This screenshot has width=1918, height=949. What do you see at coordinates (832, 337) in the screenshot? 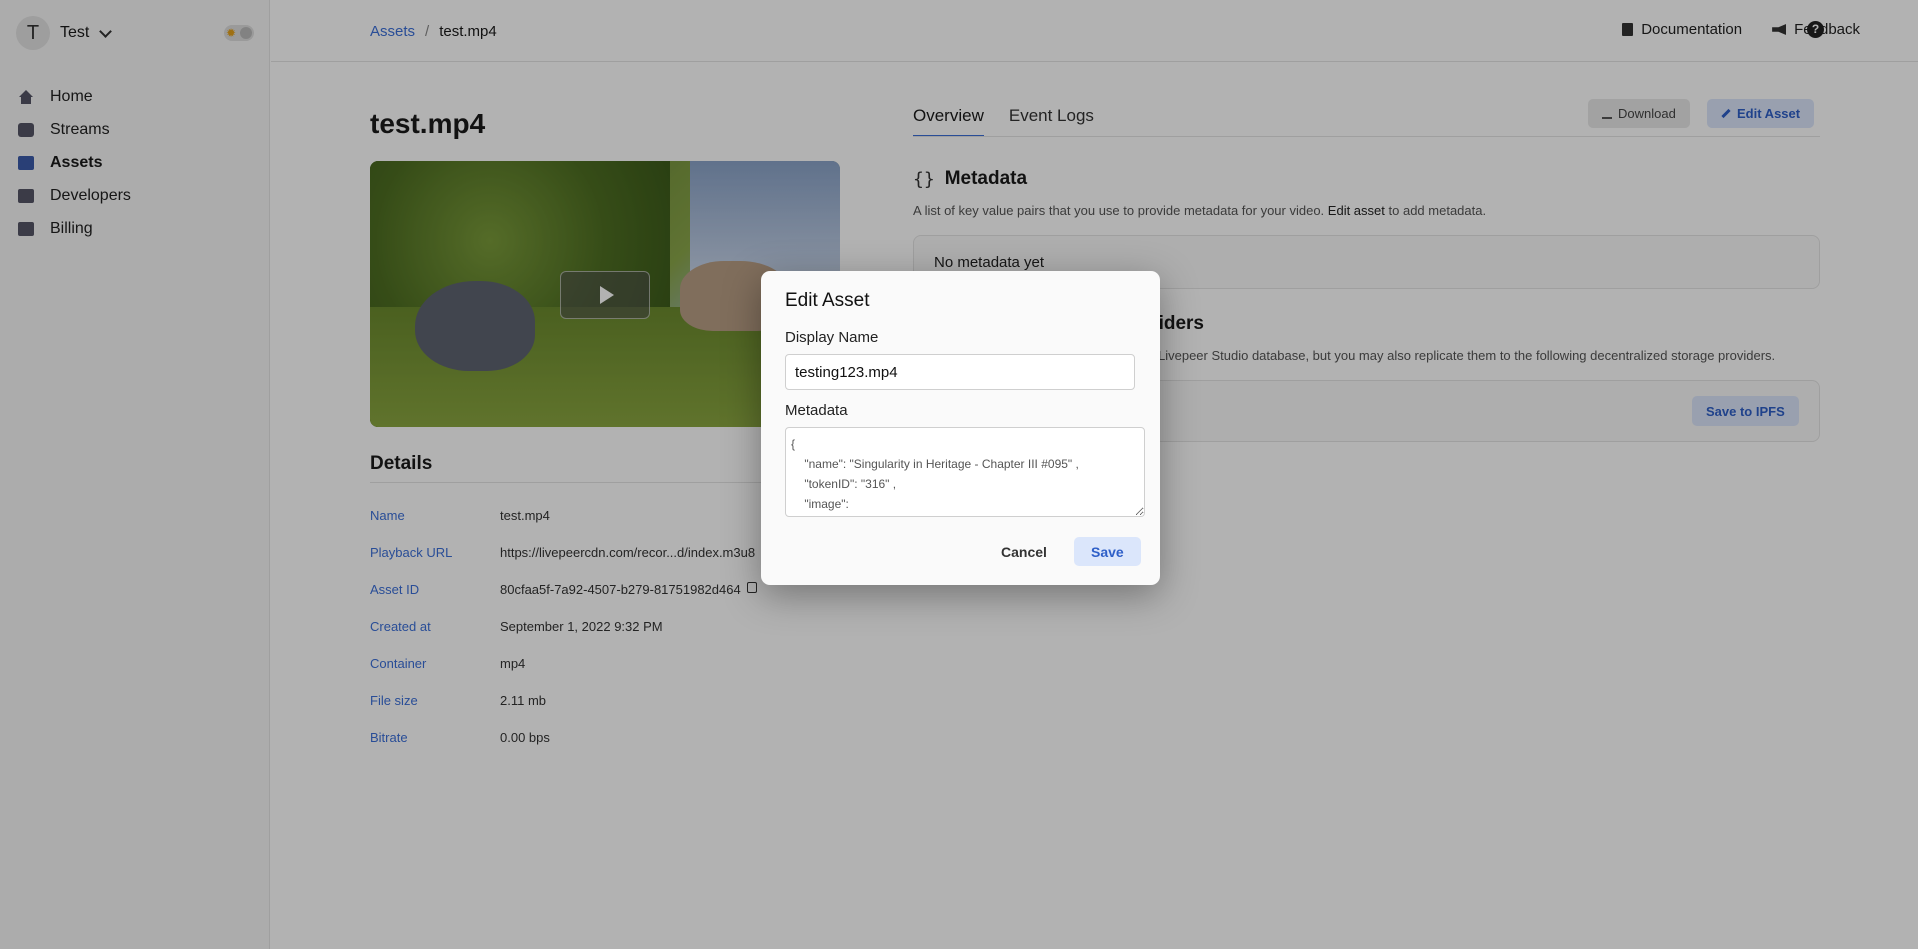
I see `display-name-label: Display Name` at bounding box center [832, 337].